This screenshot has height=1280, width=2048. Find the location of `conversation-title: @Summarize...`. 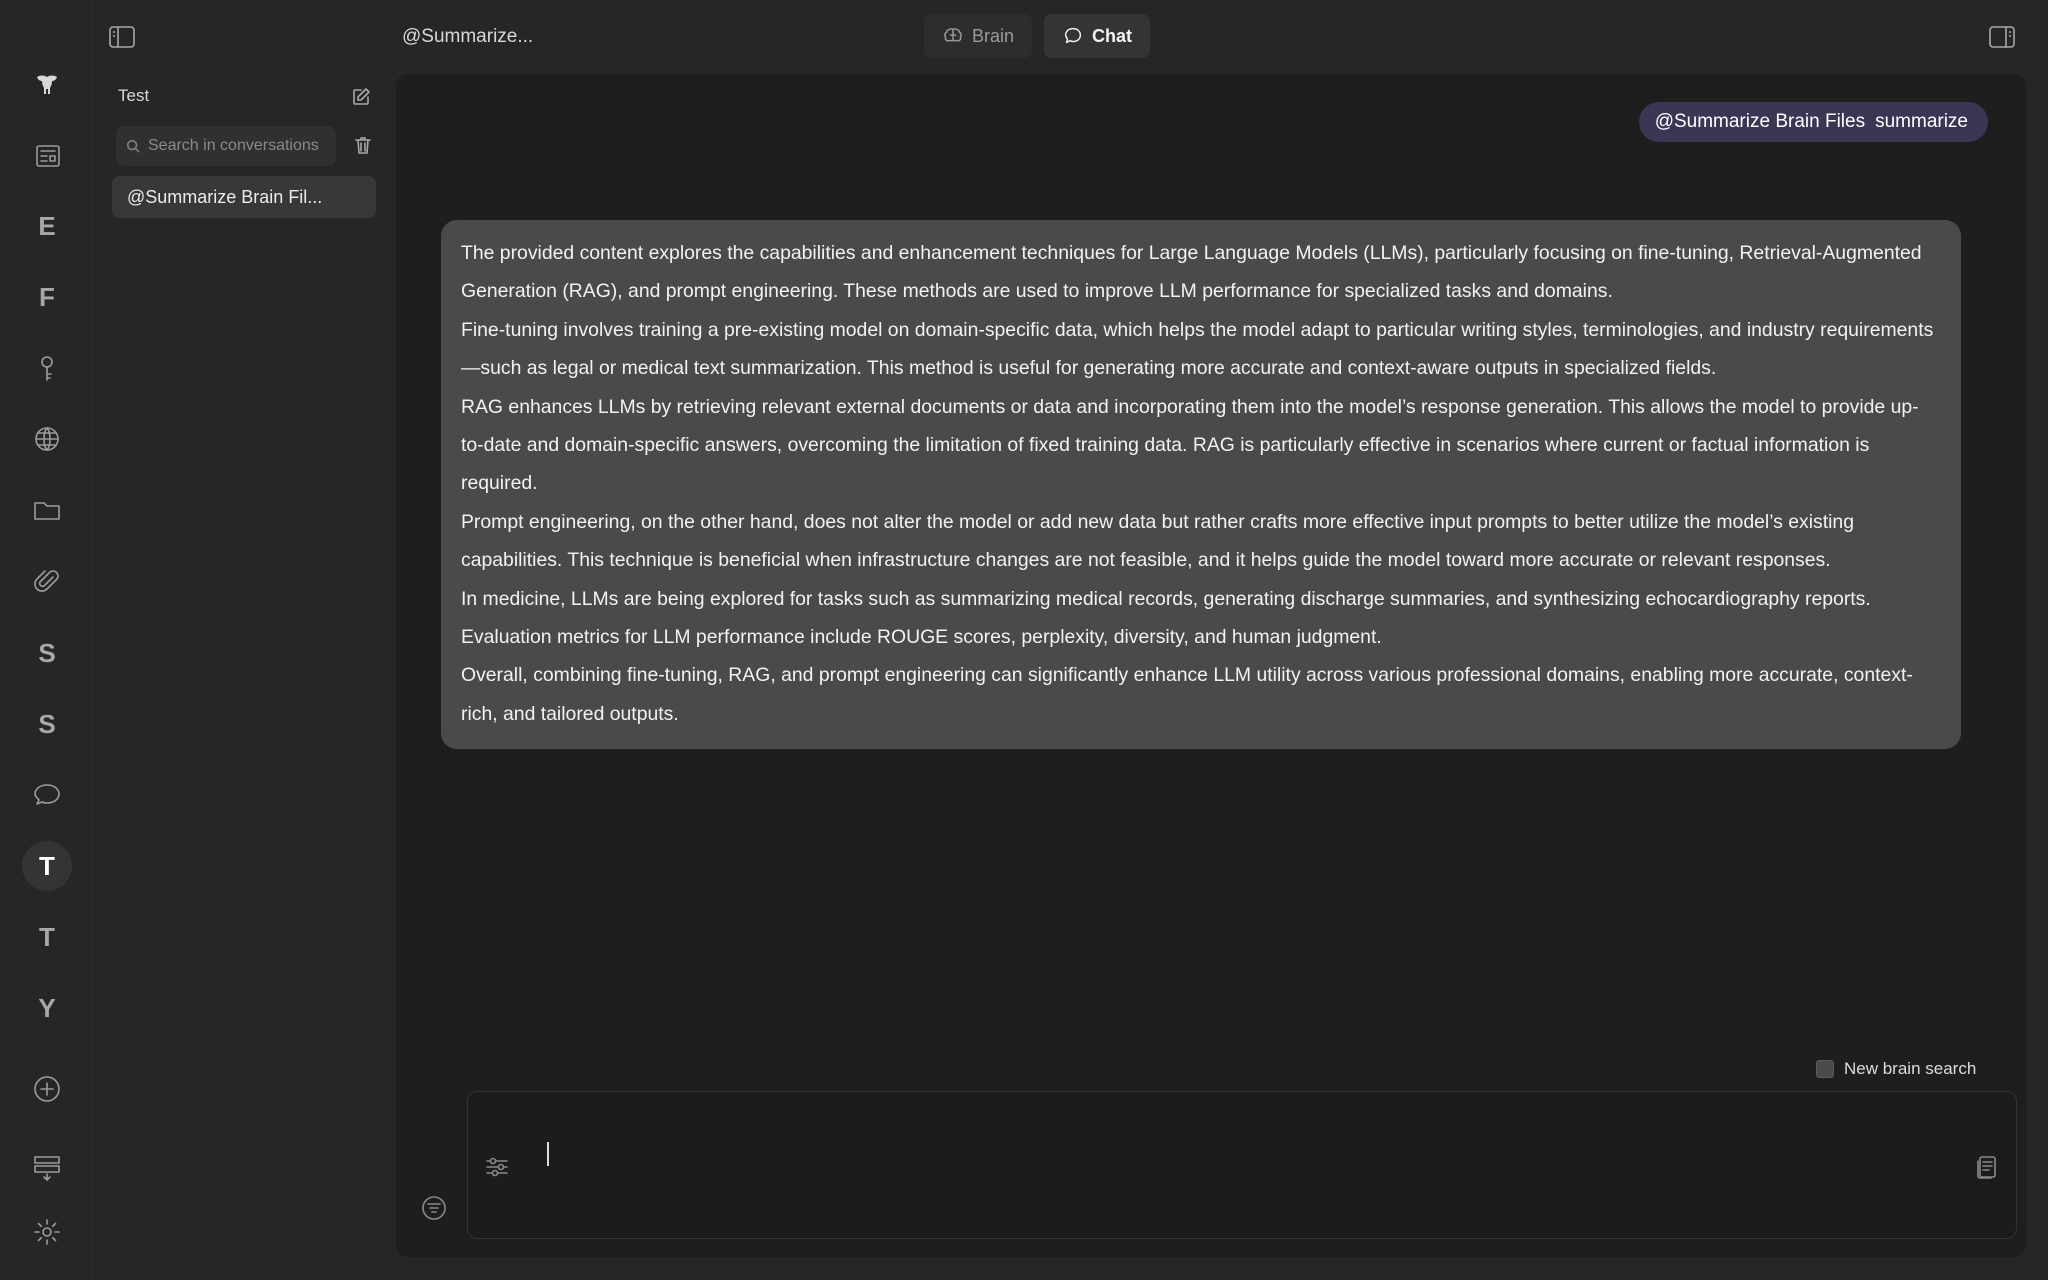

conversation-title: @Summarize... is located at coordinates (468, 36).